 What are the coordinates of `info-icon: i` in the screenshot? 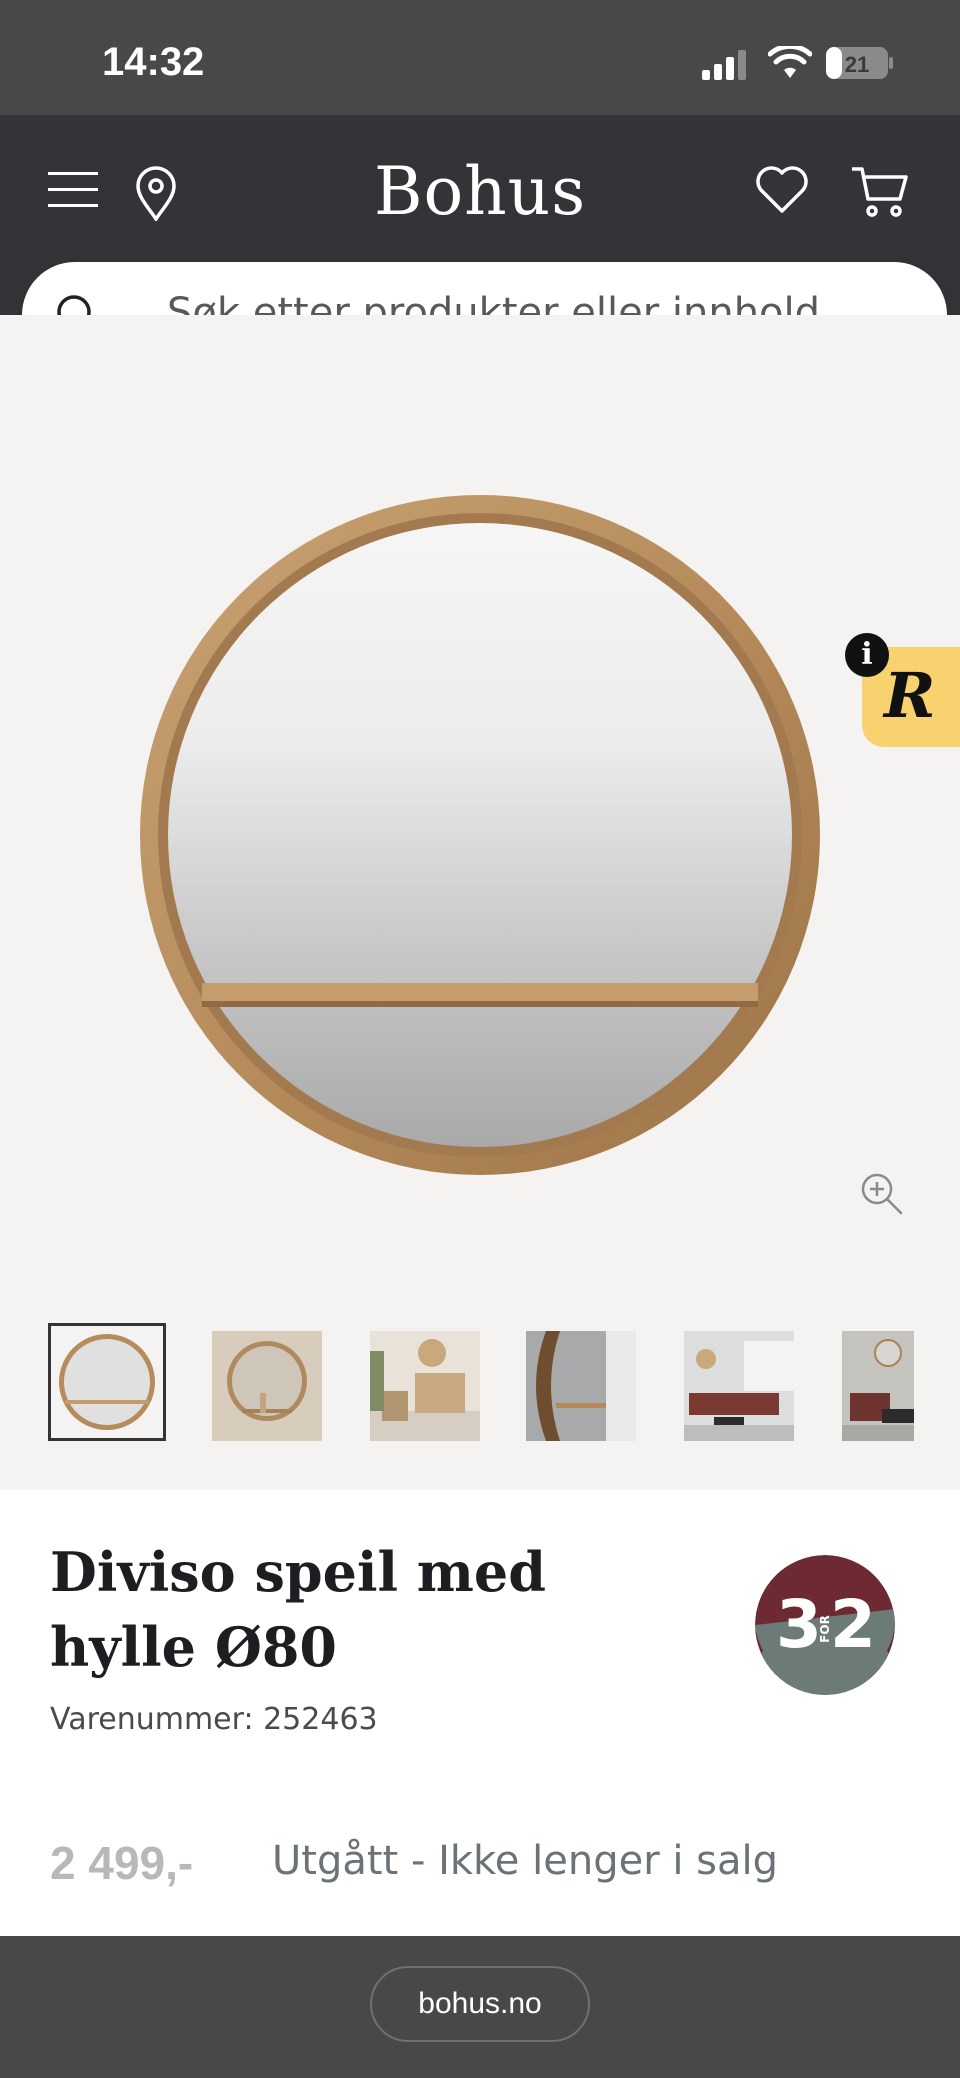 It's located at (867, 655).